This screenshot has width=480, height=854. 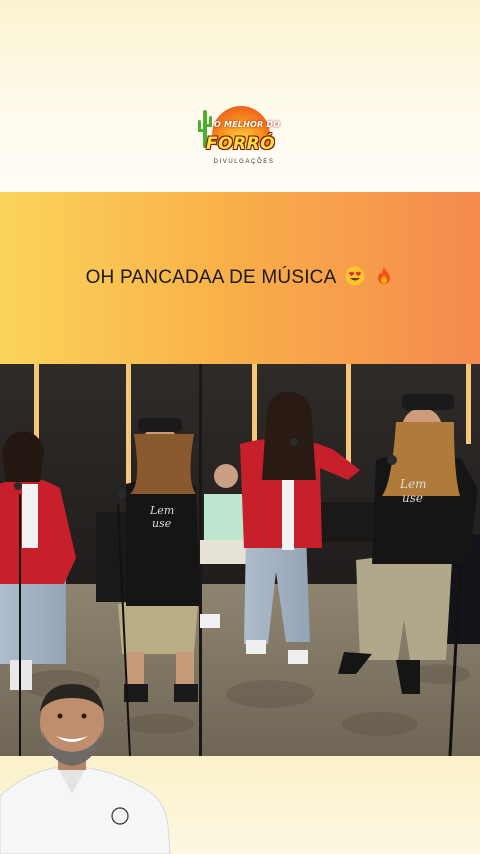 I want to click on post-headline: OH PANCADAA DE MÚSICA, so click(x=240, y=277).